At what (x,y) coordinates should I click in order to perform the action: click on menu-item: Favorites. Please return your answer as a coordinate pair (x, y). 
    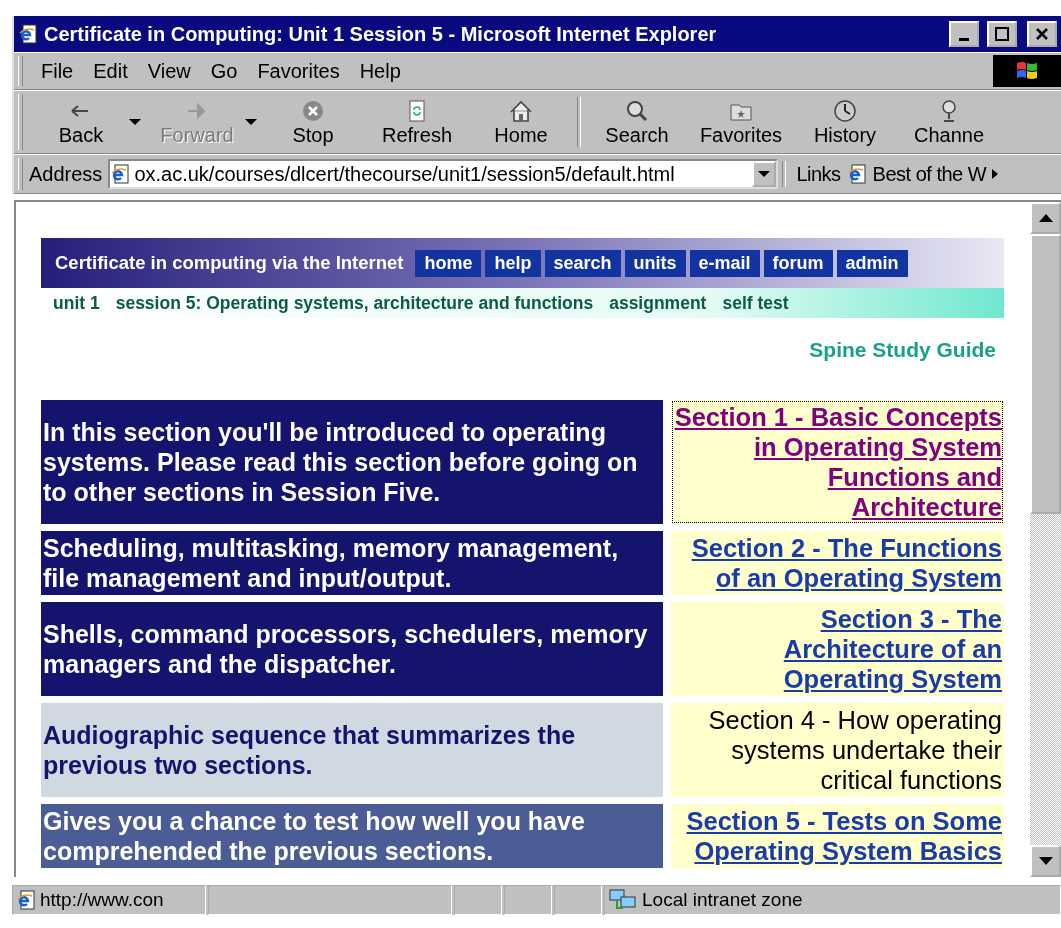
    Looking at the image, I should click on (298, 71).